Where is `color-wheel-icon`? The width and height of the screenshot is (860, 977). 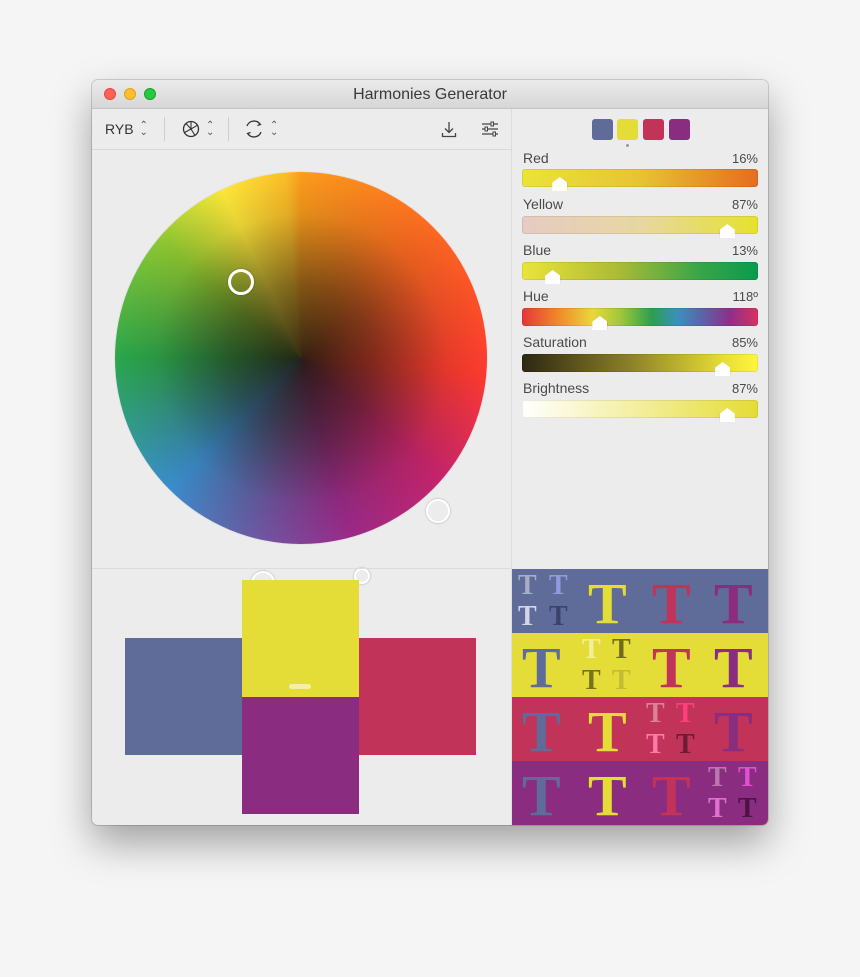 color-wheel-icon is located at coordinates (191, 129).